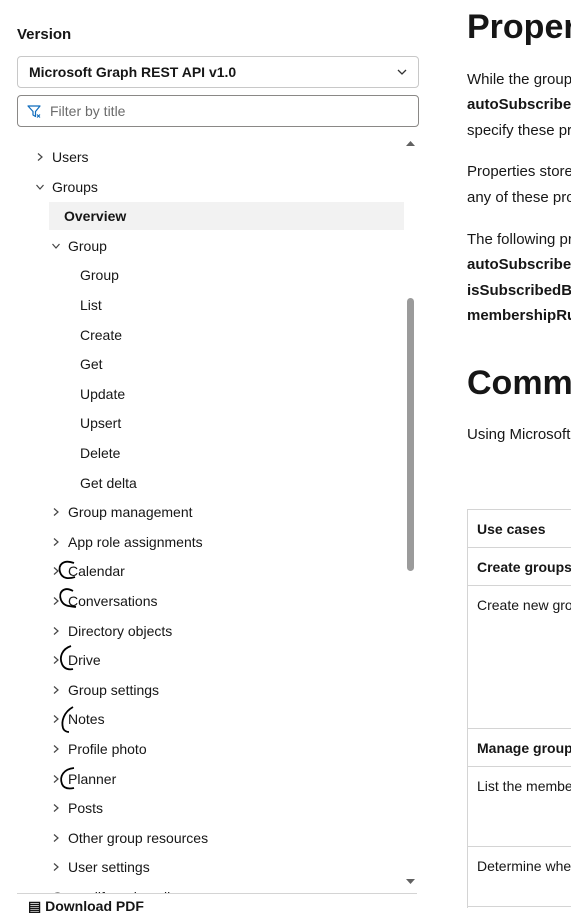  Describe the element at coordinates (519, 434) in the screenshot. I see `para4: Using Microsoft Graph` at that location.